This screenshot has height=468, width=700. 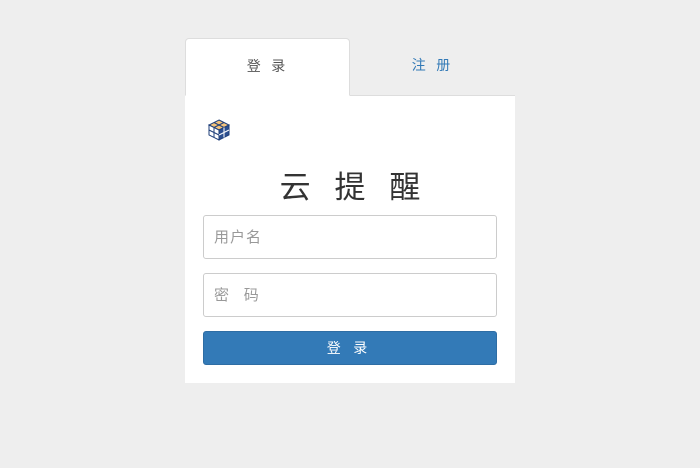 I want to click on username-input, so click(x=350, y=237).